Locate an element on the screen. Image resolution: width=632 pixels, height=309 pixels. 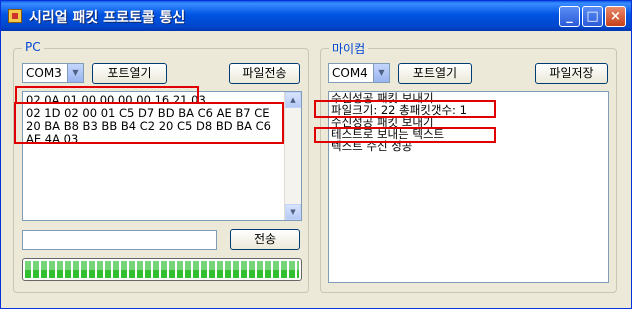
pc-group-label: PC is located at coordinates (33, 47).